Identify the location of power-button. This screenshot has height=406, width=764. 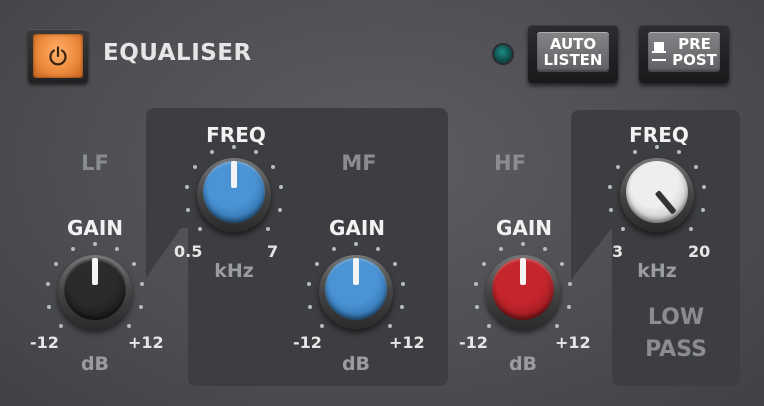
(58, 56).